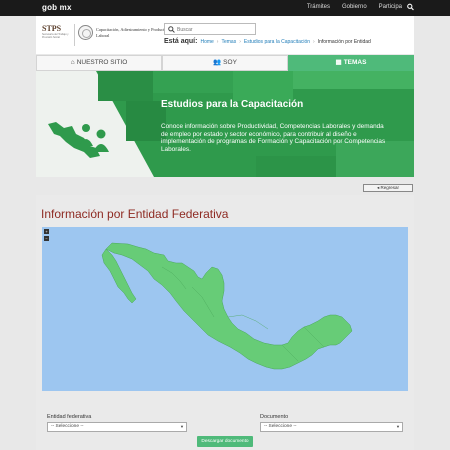 The height and width of the screenshot is (450, 450). I want to click on section-tabs: ⌂ NUESTRO SITIO 👥 SOY ▦ TEMAS, so click(225, 63).